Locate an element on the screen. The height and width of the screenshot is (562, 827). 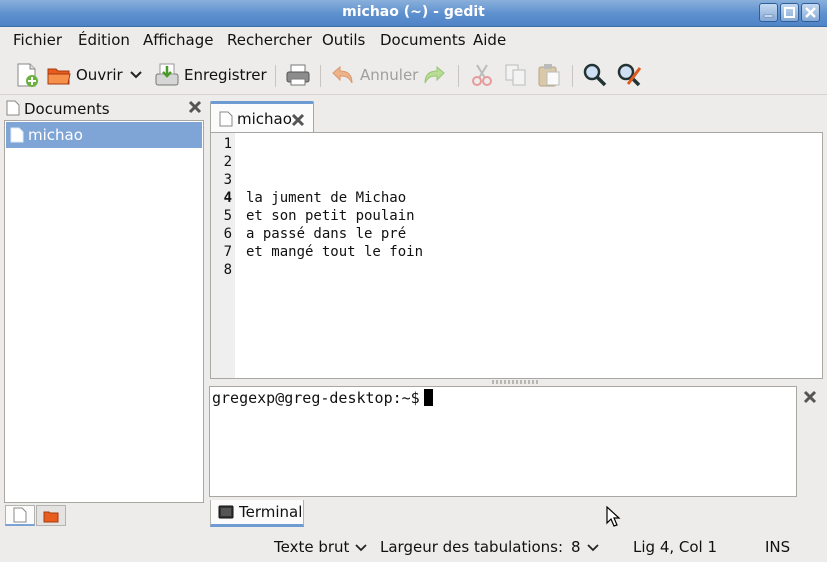
menu-fichier: Fichier is located at coordinates (37, 40).